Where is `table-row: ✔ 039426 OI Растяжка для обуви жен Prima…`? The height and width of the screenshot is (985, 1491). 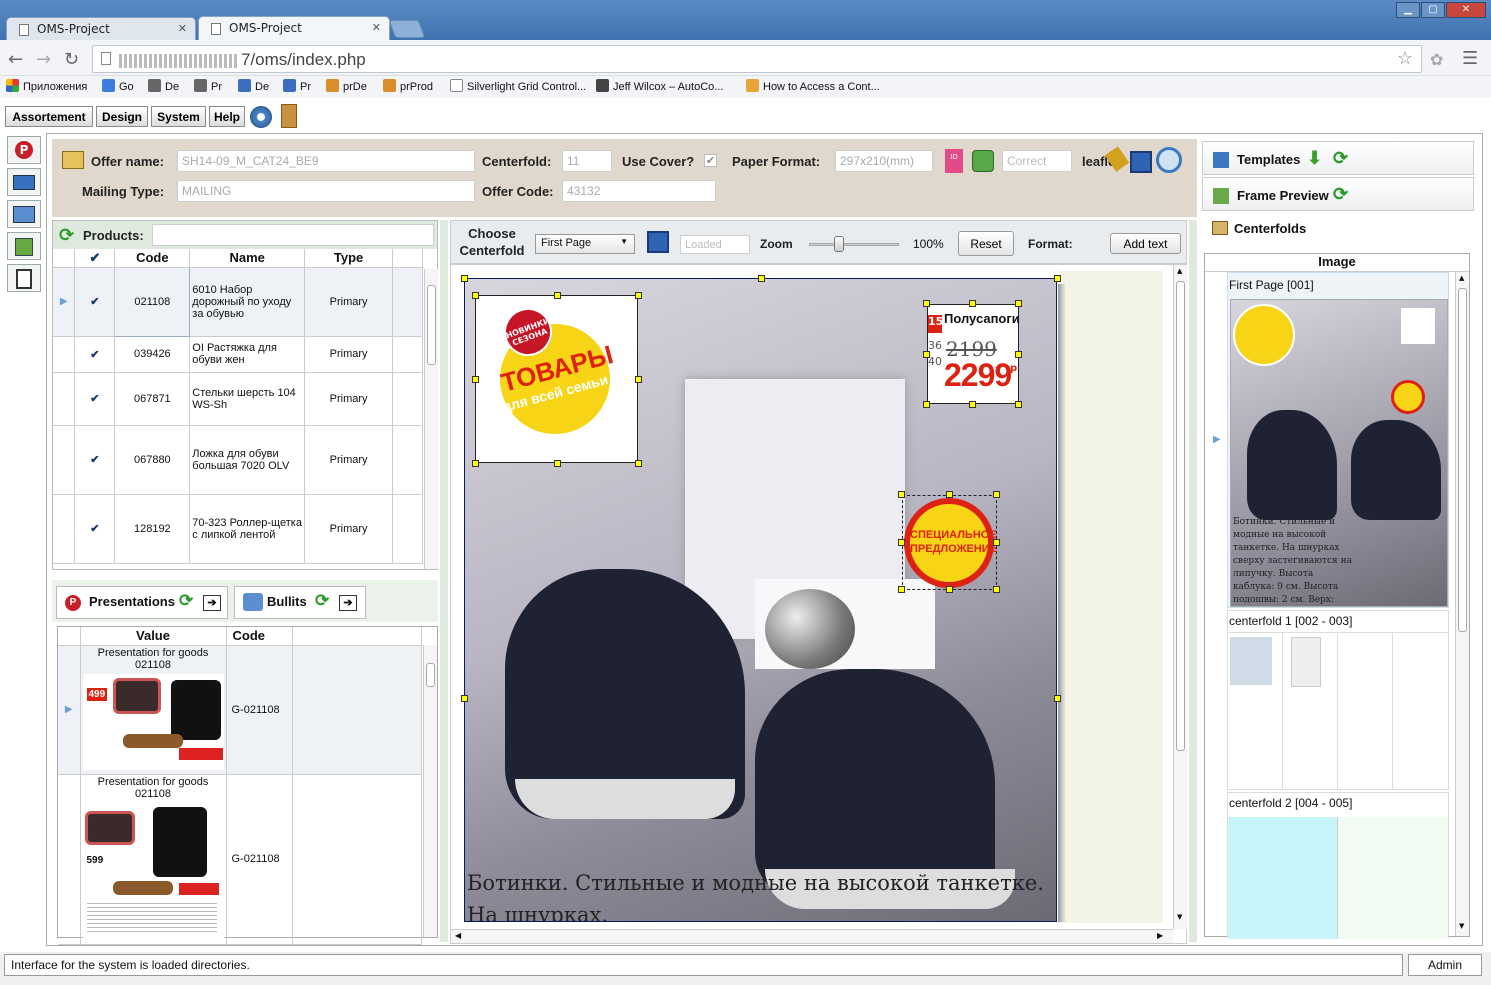
table-row: ✔ 039426 OI Растяжка для обуви жен Prima… is located at coordinates (238, 354).